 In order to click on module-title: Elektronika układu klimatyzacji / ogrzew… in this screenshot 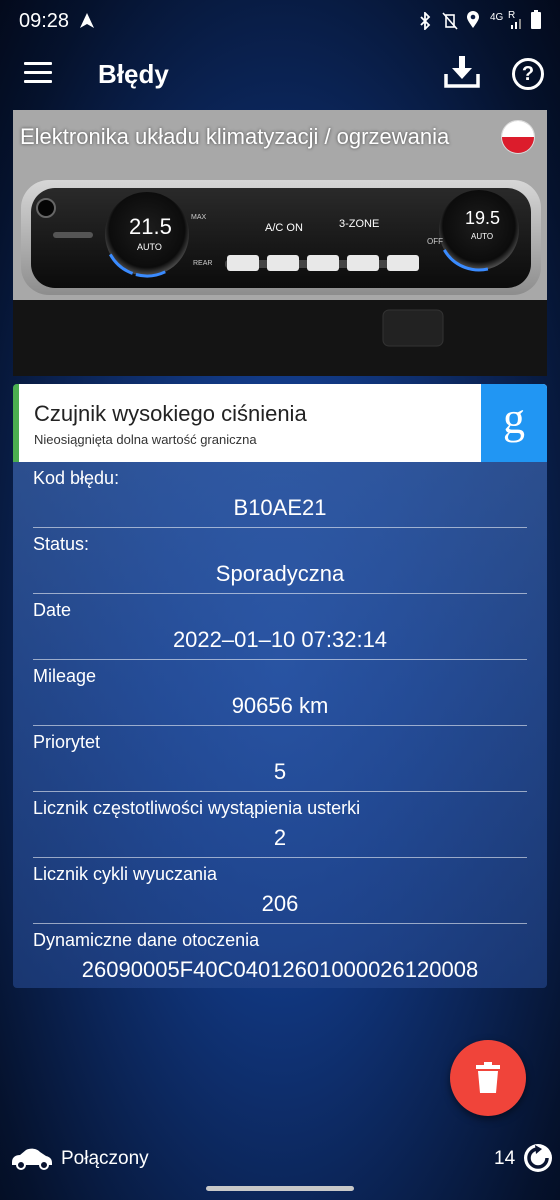, I will do `click(235, 136)`.